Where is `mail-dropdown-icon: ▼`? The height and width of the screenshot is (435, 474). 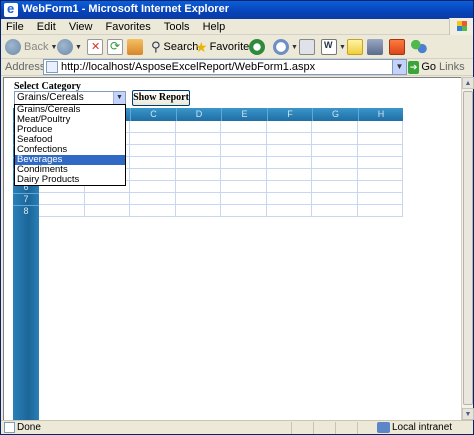
mail-dropdown-icon: ▼ is located at coordinates (294, 47).